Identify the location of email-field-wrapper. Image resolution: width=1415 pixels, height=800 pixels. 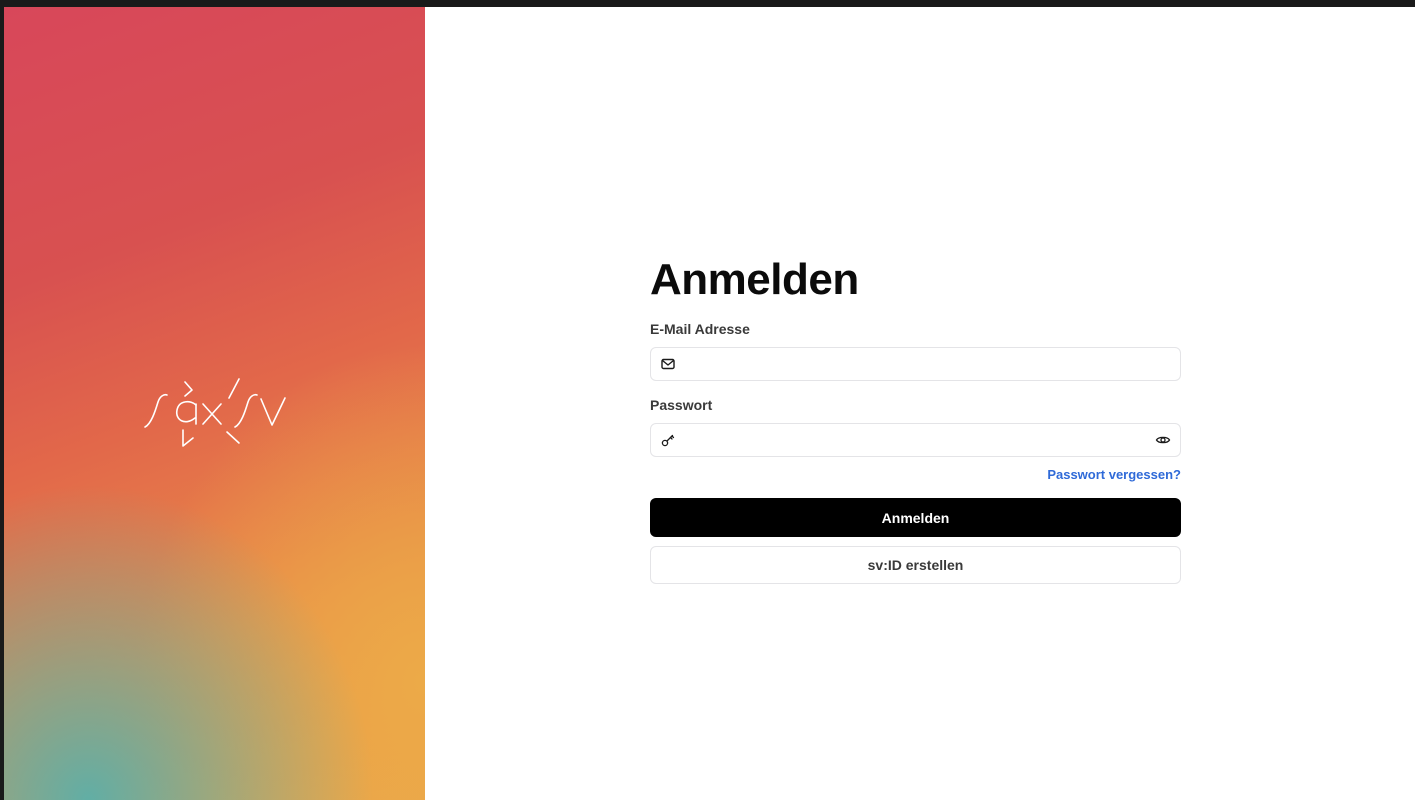
(915, 364).